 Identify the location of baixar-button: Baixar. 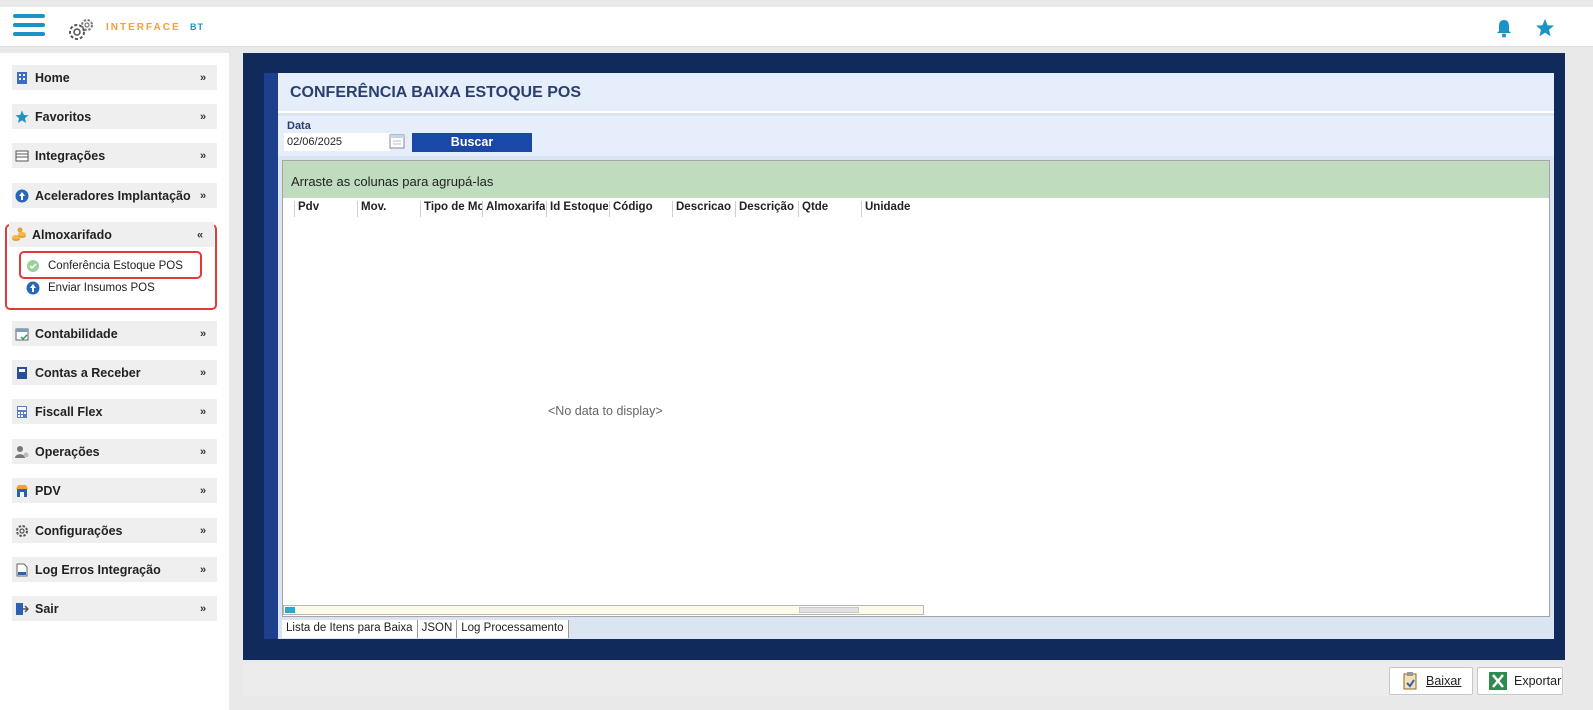
(1431, 681).